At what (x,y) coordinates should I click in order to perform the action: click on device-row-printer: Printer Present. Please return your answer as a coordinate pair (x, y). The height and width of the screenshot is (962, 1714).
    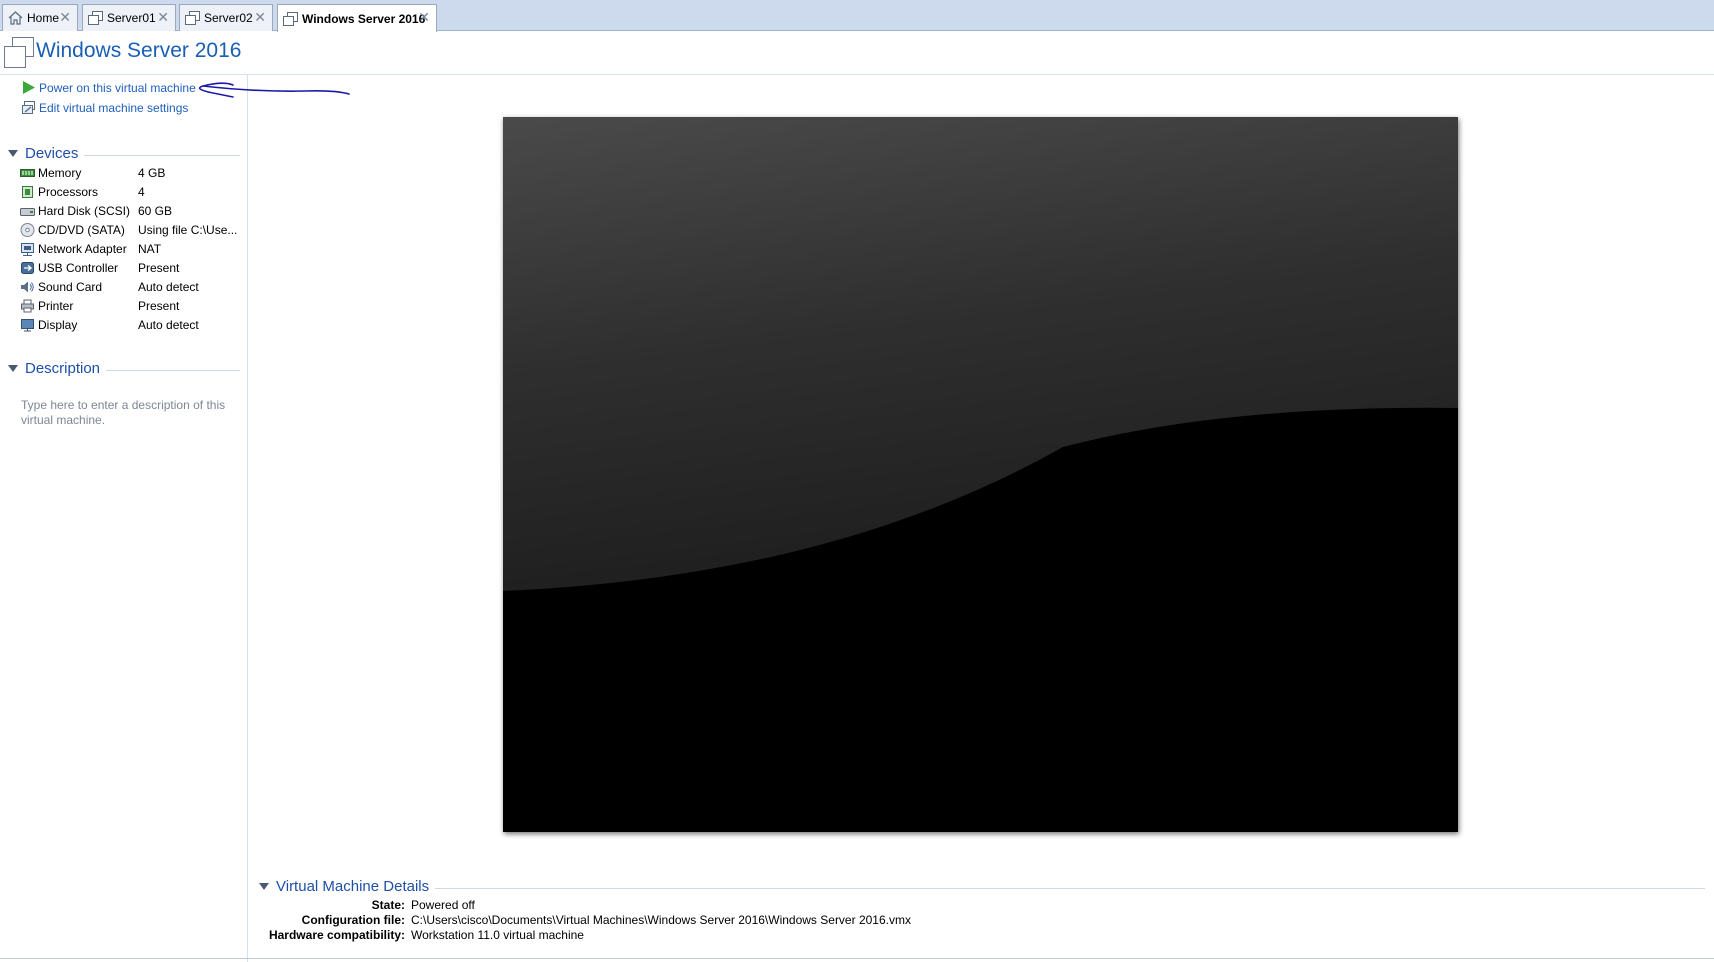
    Looking at the image, I should click on (131, 306).